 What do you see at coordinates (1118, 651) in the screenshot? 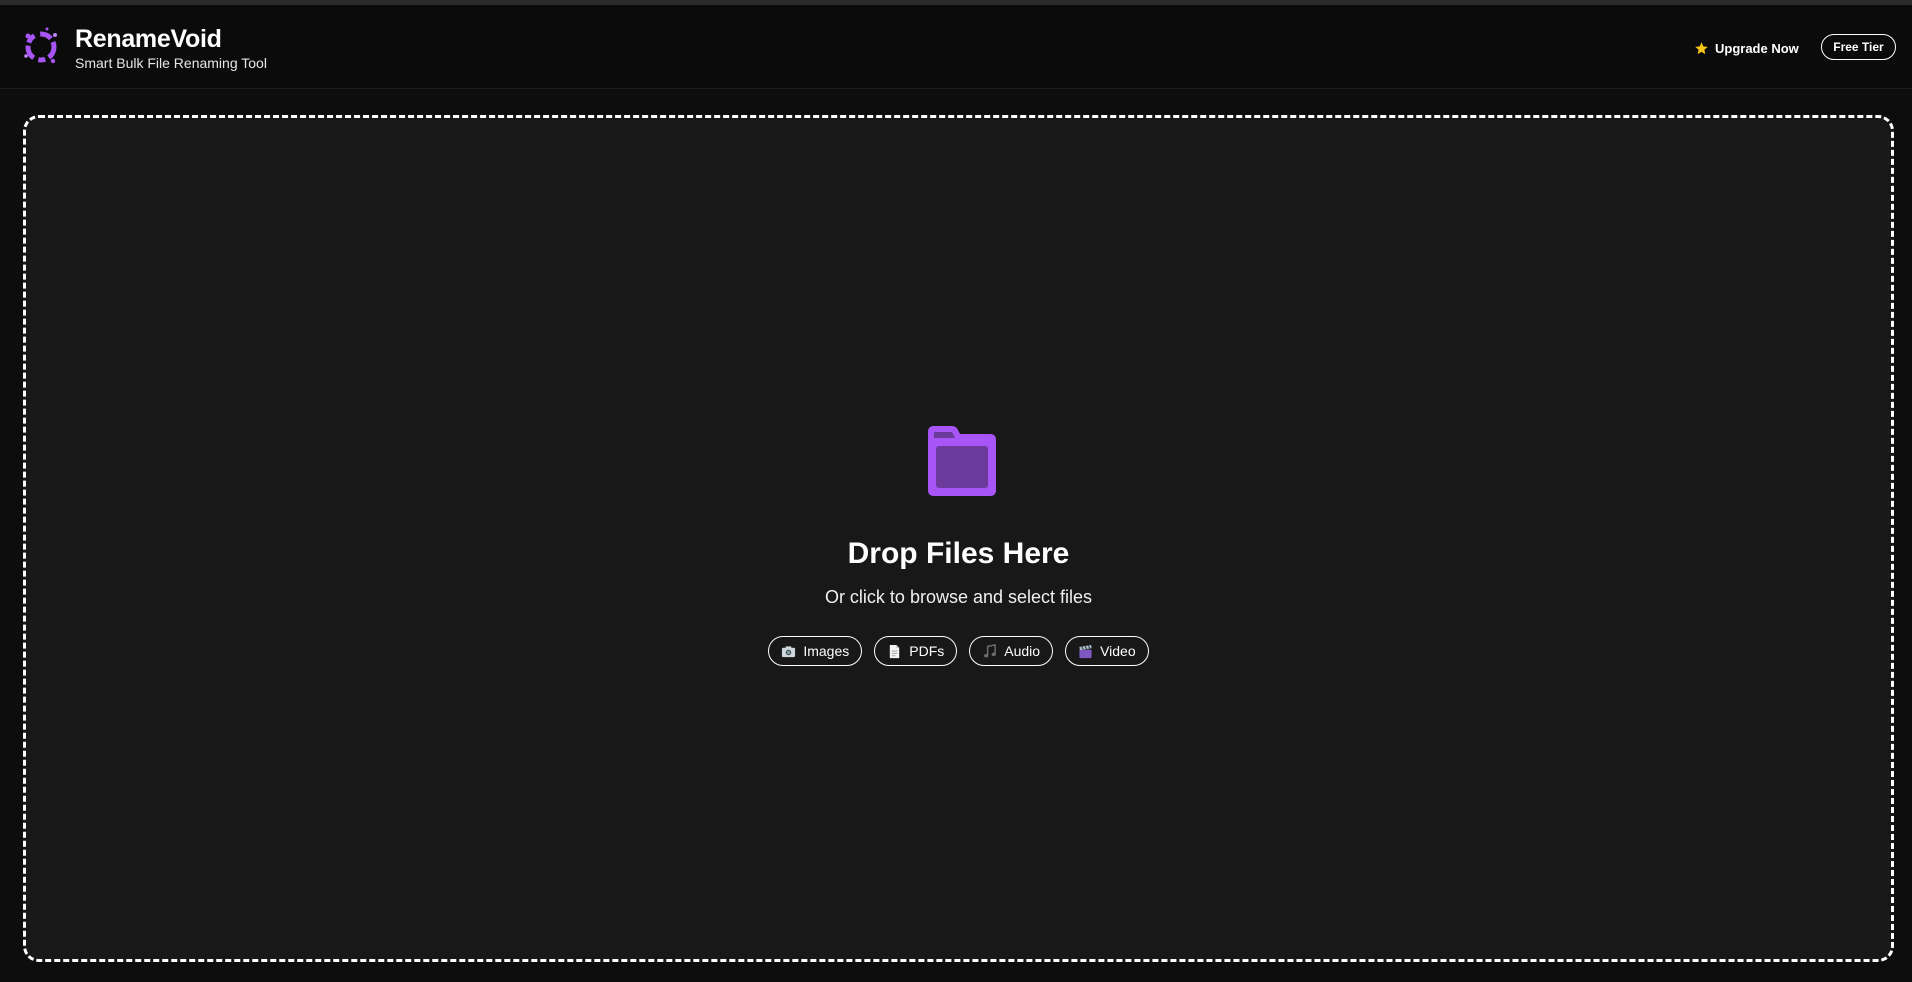
I see `chip-video-label: Video` at bounding box center [1118, 651].